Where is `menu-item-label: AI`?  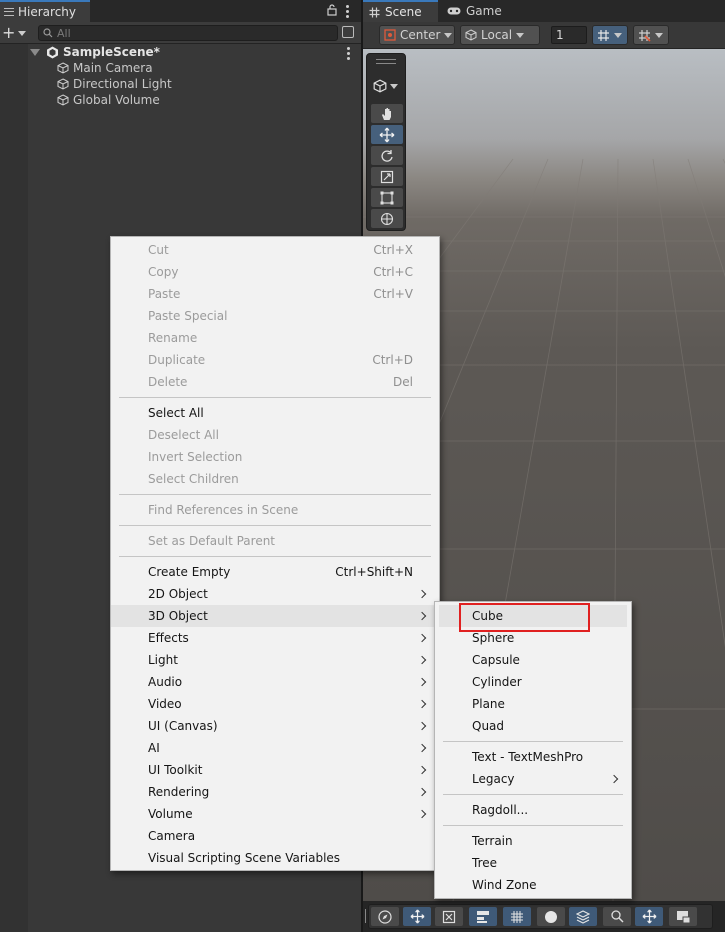
menu-item-label: AI is located at coordinates (154, 748).